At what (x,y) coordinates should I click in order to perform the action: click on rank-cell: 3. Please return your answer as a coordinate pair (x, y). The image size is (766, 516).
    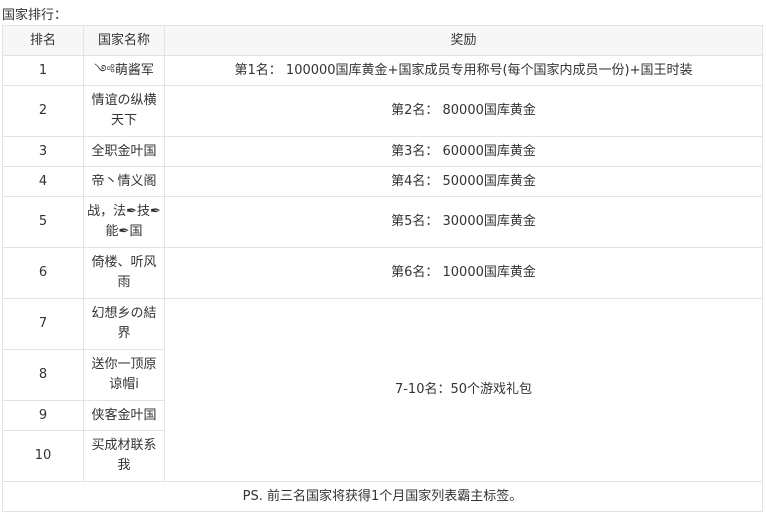
    Looking at the image, I should click on (43, 151).